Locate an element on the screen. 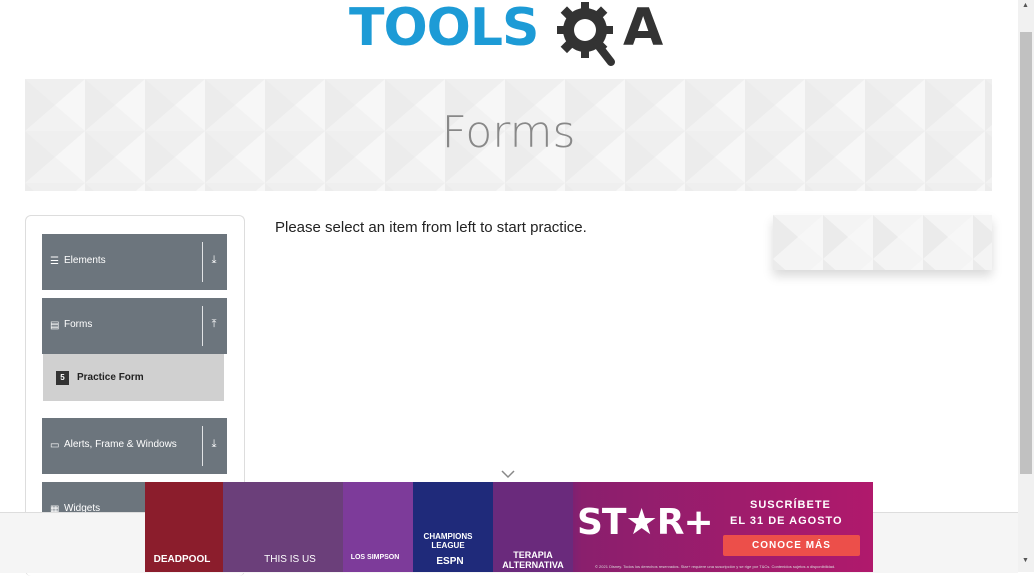 The height and width of the screenshot is (576, 1034). document-icon: ▤ is located at coordinates (55, 325).